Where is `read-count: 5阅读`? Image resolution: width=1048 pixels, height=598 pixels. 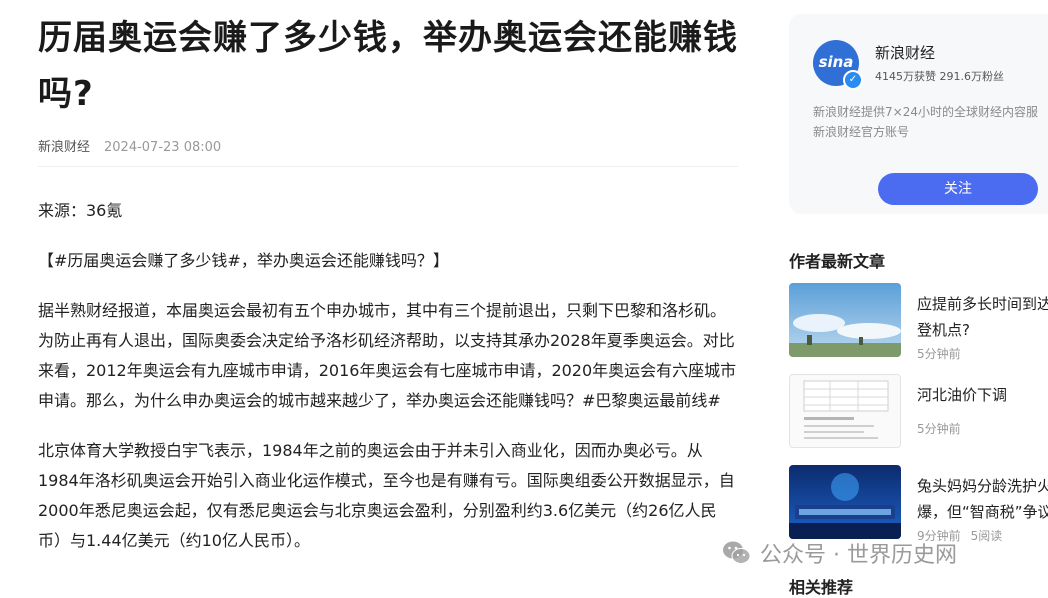 read-count: 5阅读 is located at coordinates (986, 536).